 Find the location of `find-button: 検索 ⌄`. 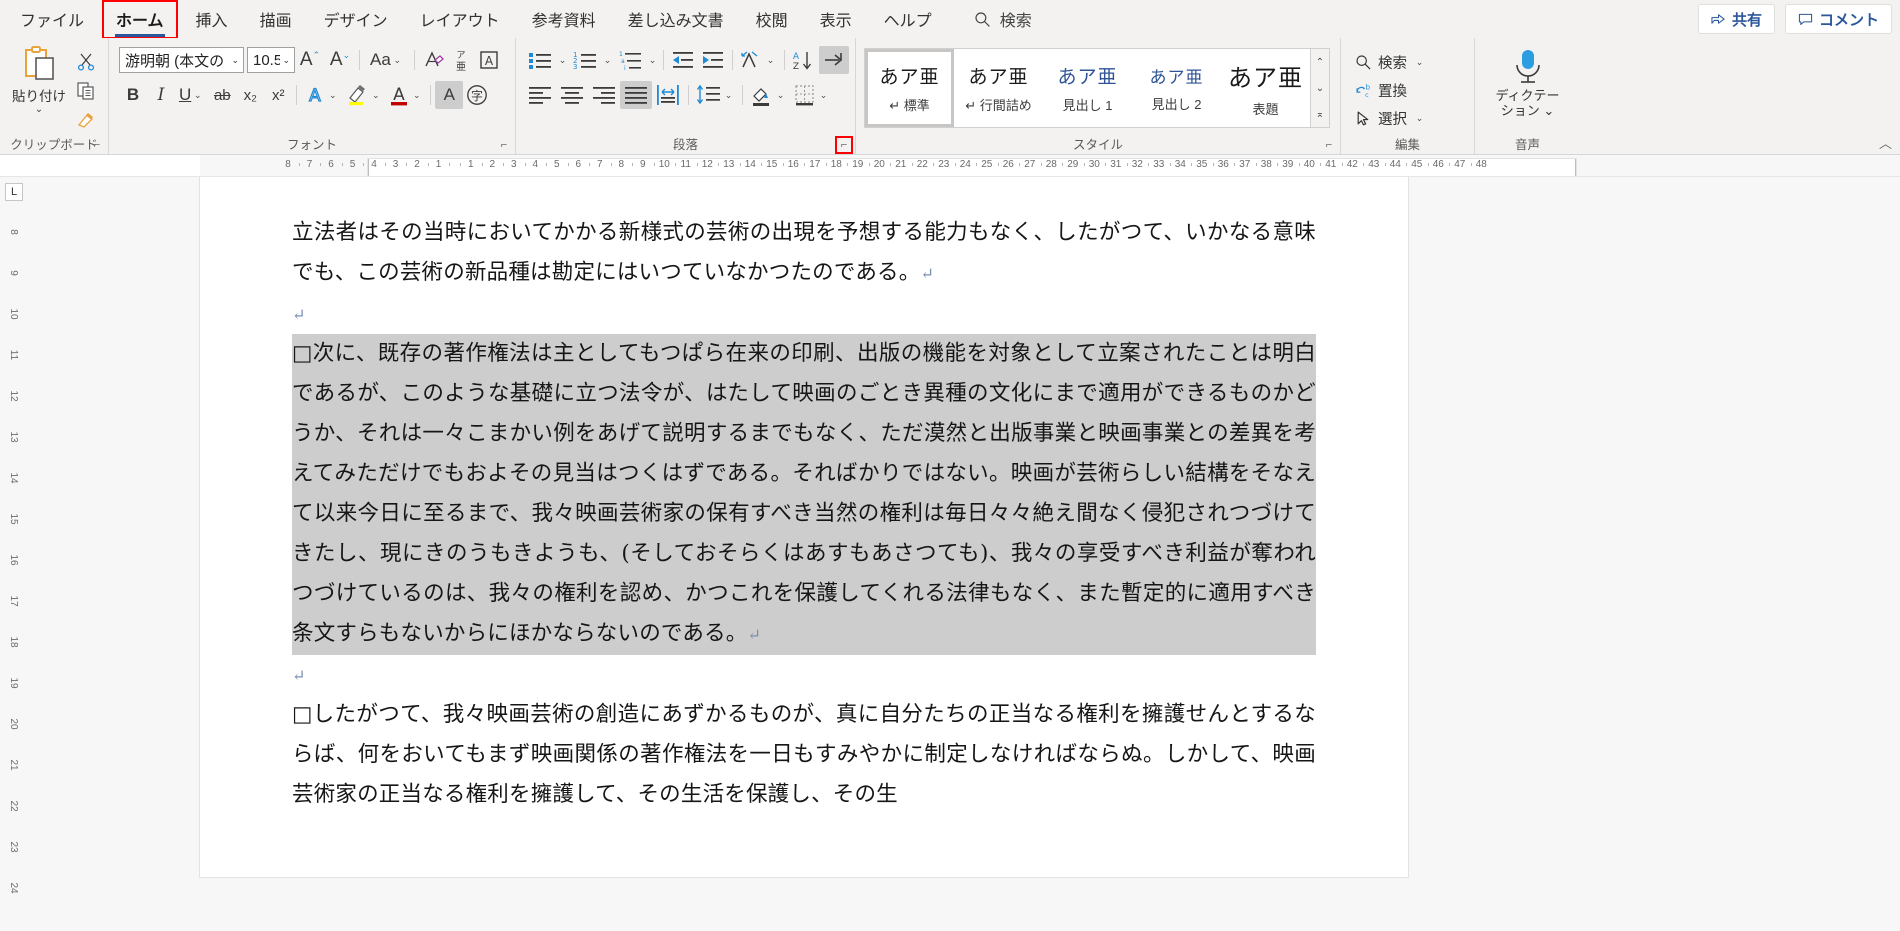

find-button: 検索 ⌄ is located at coordinates (1390, 62).